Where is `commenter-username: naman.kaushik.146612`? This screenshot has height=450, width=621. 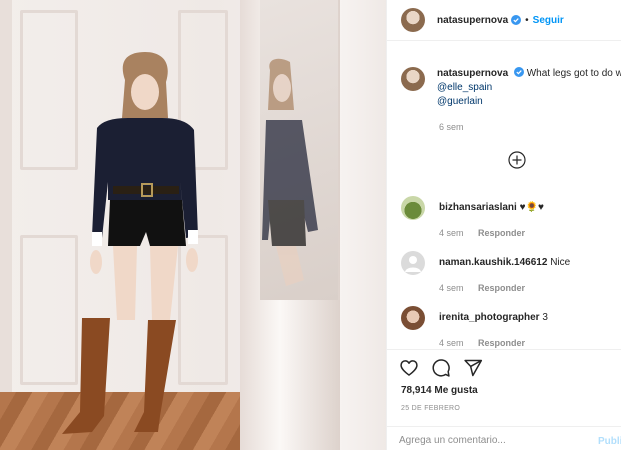
commenter-username: naman.kaushik.146612 is located at coordinates (493, 262).